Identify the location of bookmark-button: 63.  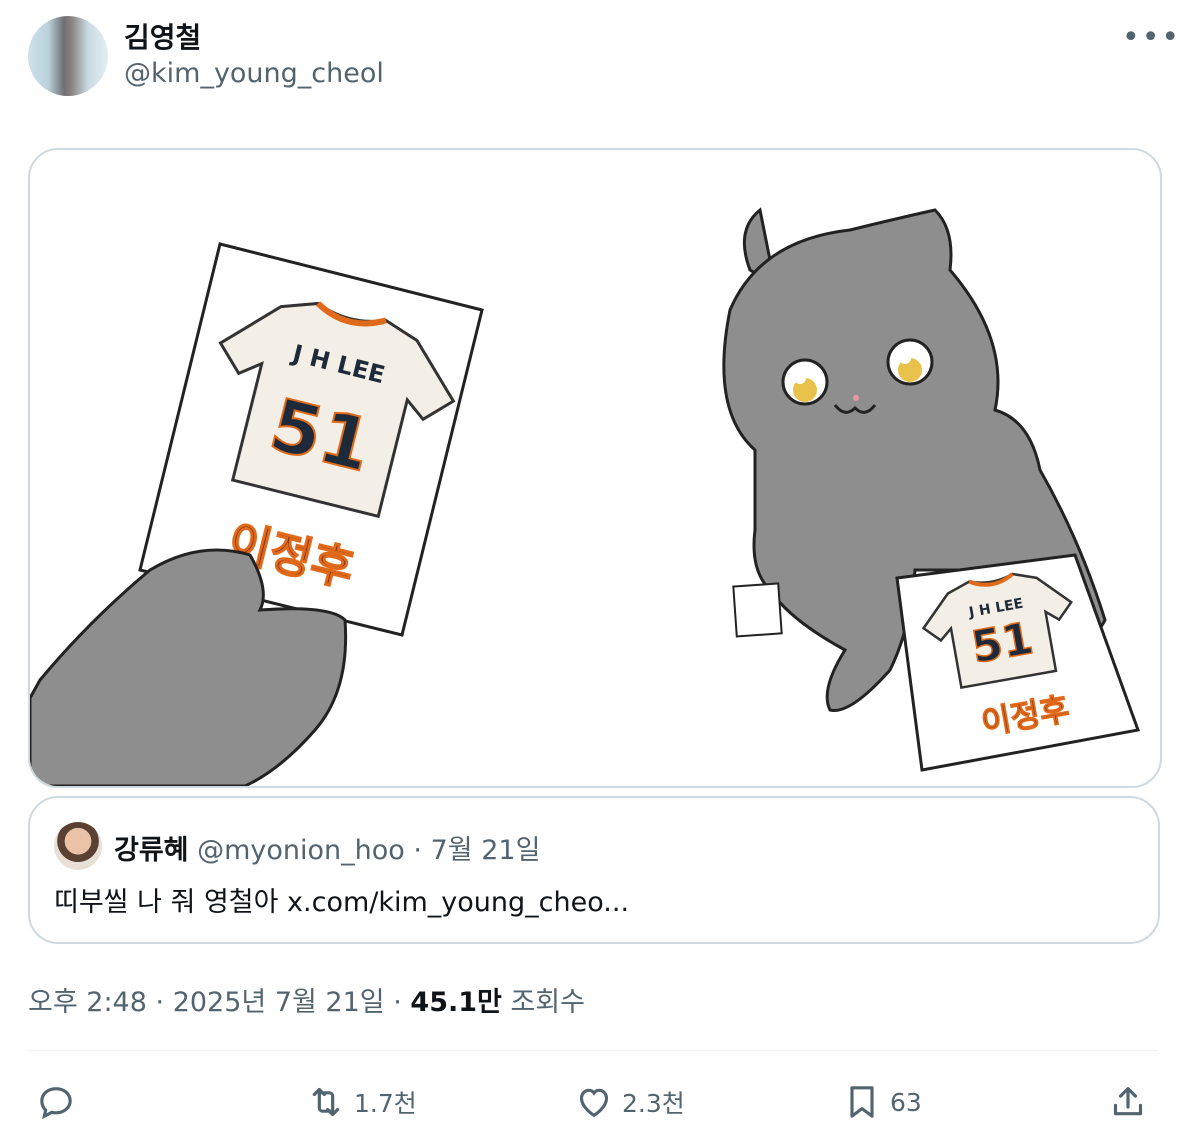
(882, 1102).